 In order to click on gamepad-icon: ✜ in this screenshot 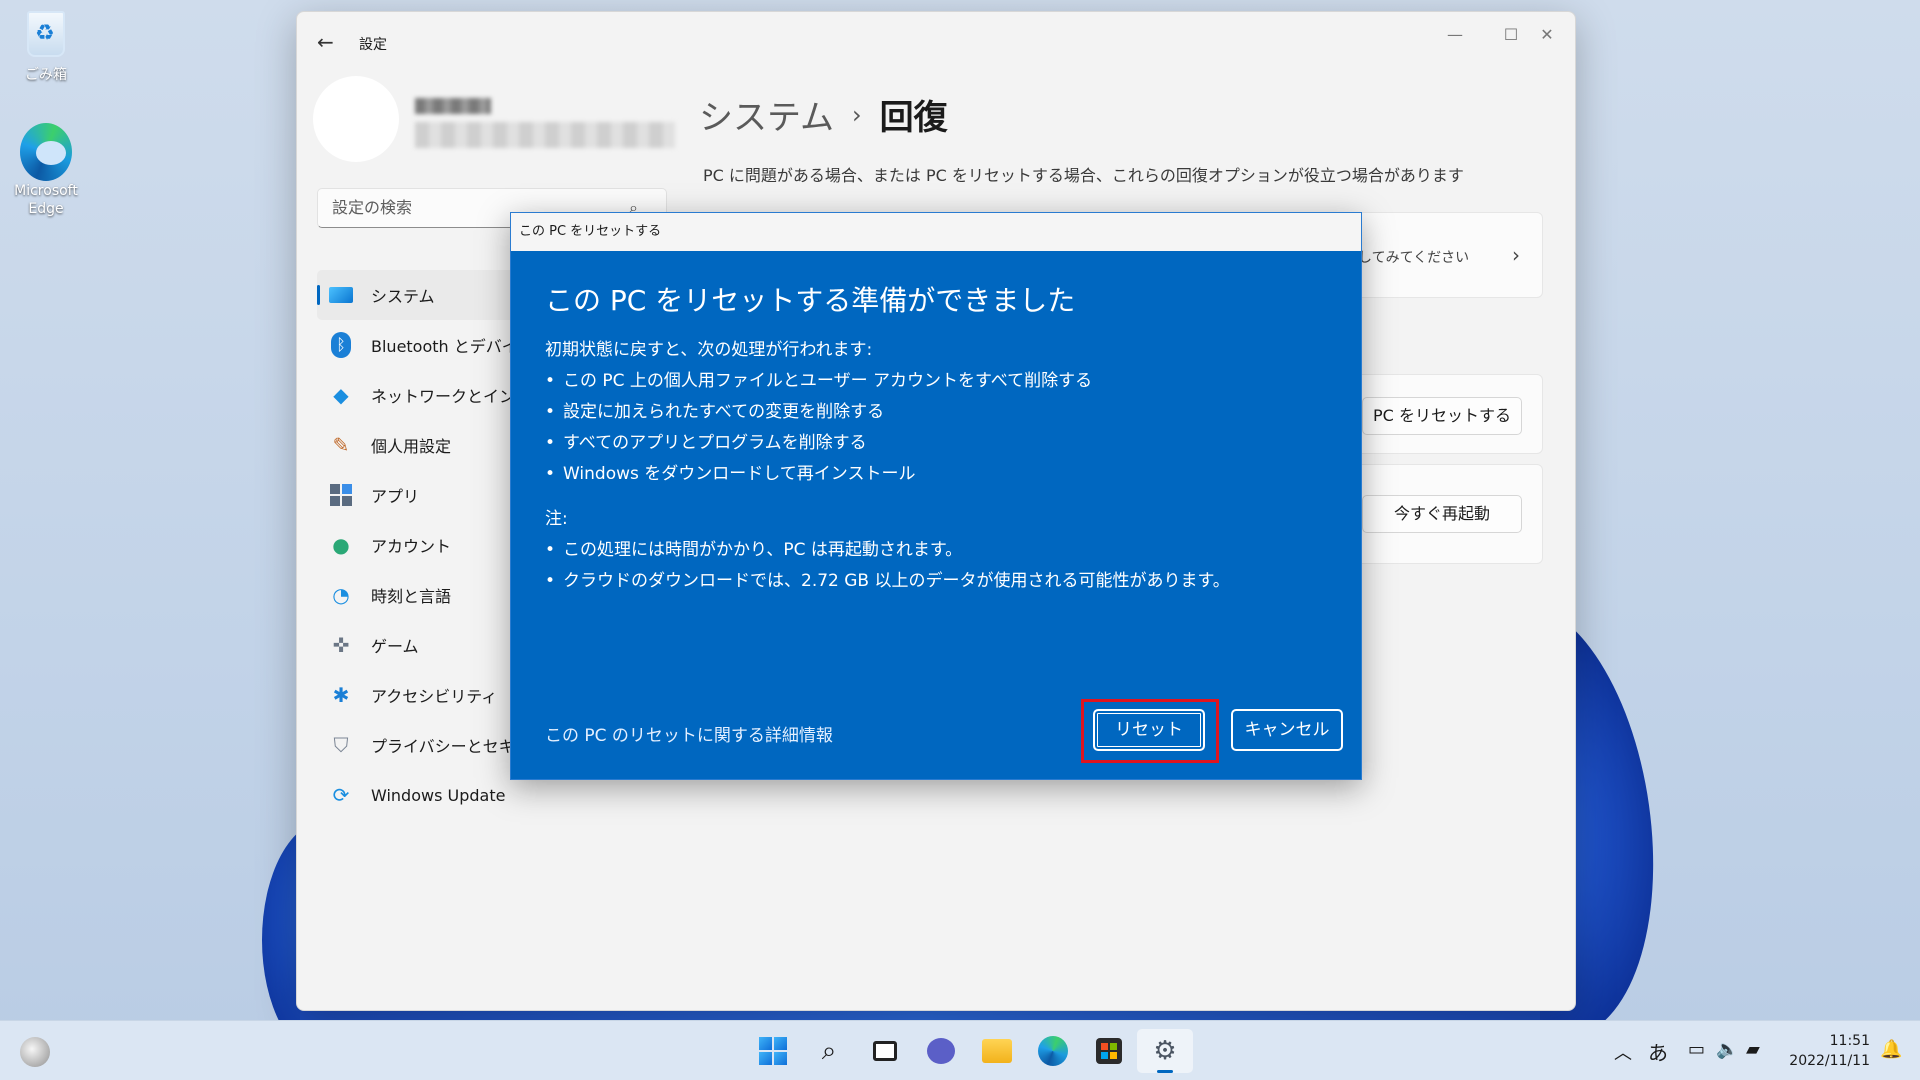, I will do `click(341, 645)`.